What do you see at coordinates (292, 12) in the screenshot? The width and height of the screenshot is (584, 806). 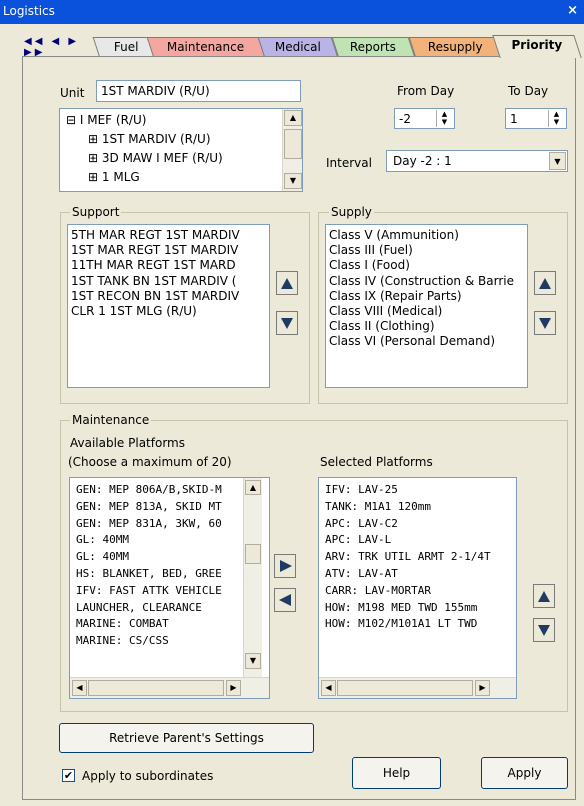 I see `title-bar: Logistics ×` at bounding box center [292, 12].